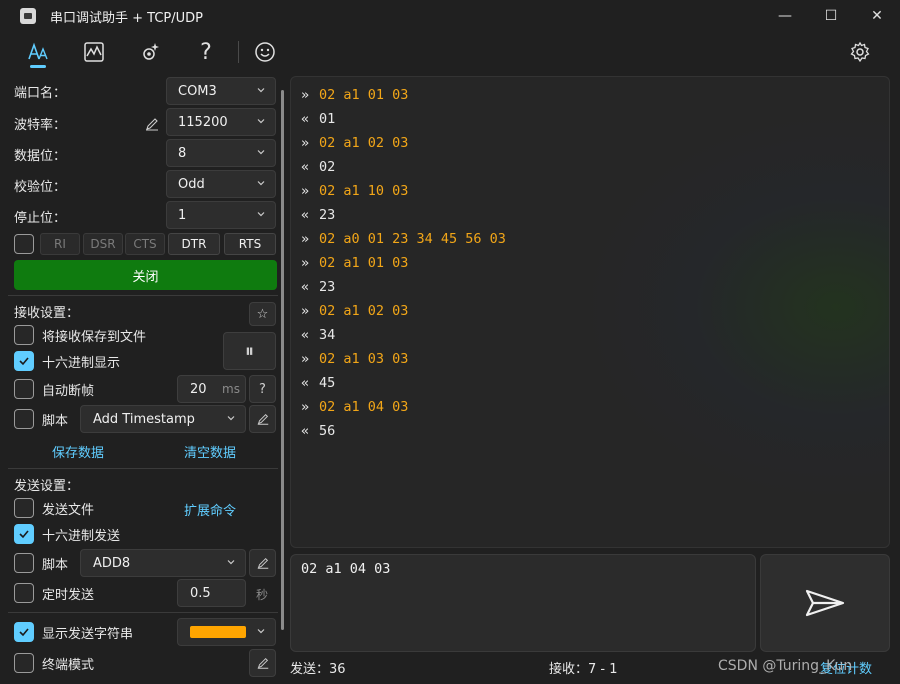 The height and width of the screenshot is (684, 900). I want to click on close-window-button: ✕, so click(877, 16).